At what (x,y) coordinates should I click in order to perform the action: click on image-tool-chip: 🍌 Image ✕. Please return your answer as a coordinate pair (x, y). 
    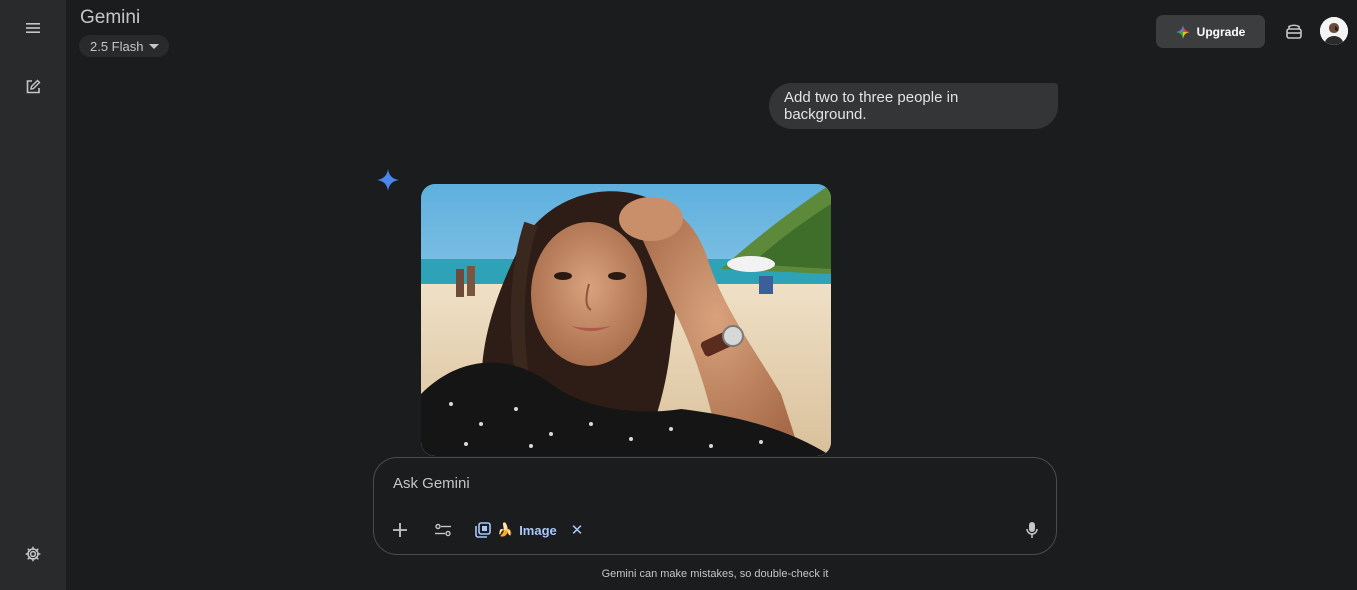
    Looking at the image, I should click on (529, 530).